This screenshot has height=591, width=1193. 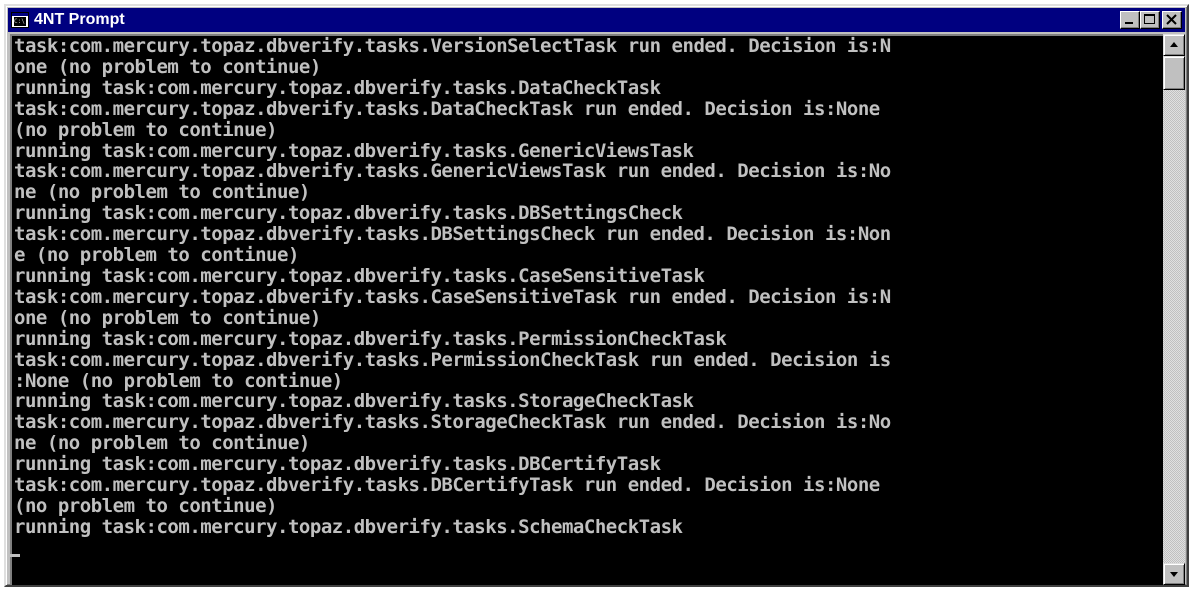 I want to click on scroll-down-arrow-icon, so click(x=1174, y=574).